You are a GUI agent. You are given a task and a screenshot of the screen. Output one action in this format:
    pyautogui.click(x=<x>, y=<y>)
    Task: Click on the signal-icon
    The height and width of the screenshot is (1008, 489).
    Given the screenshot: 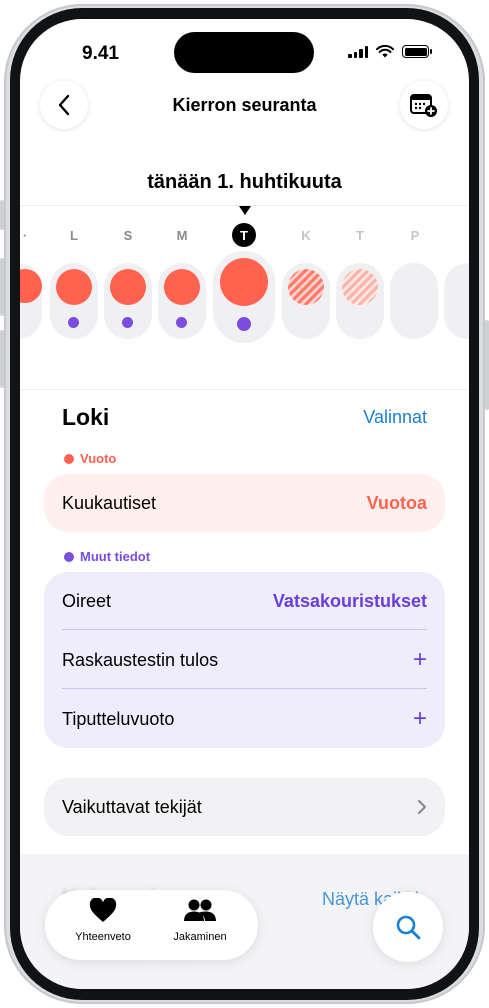 What is the action you would take?
    pyautogui.click(x=358, y=51)
    